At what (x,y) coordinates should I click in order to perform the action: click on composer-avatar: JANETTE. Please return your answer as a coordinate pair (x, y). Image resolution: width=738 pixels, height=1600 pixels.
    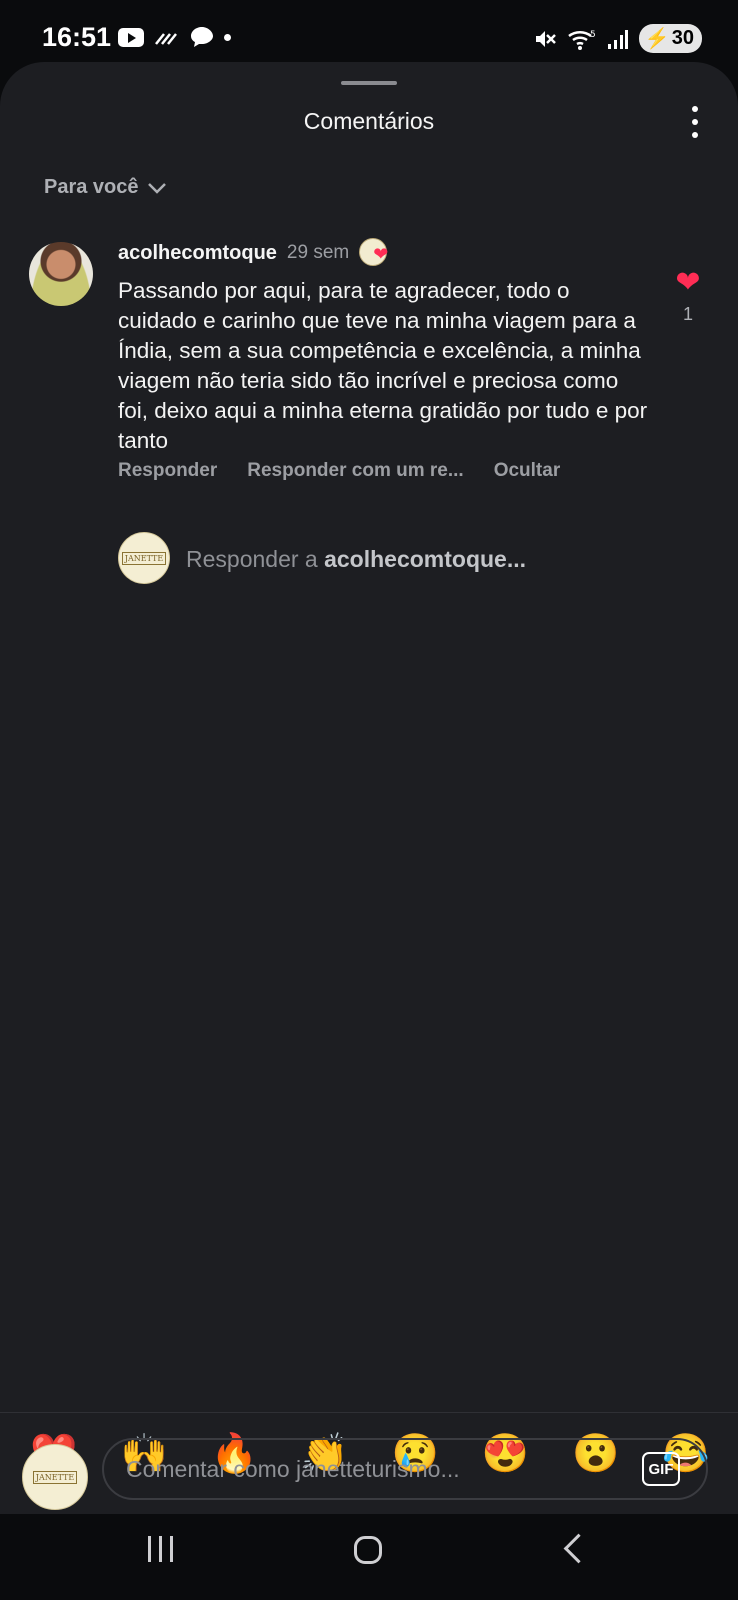
    Looking at the image, I should click on (55, 1477).